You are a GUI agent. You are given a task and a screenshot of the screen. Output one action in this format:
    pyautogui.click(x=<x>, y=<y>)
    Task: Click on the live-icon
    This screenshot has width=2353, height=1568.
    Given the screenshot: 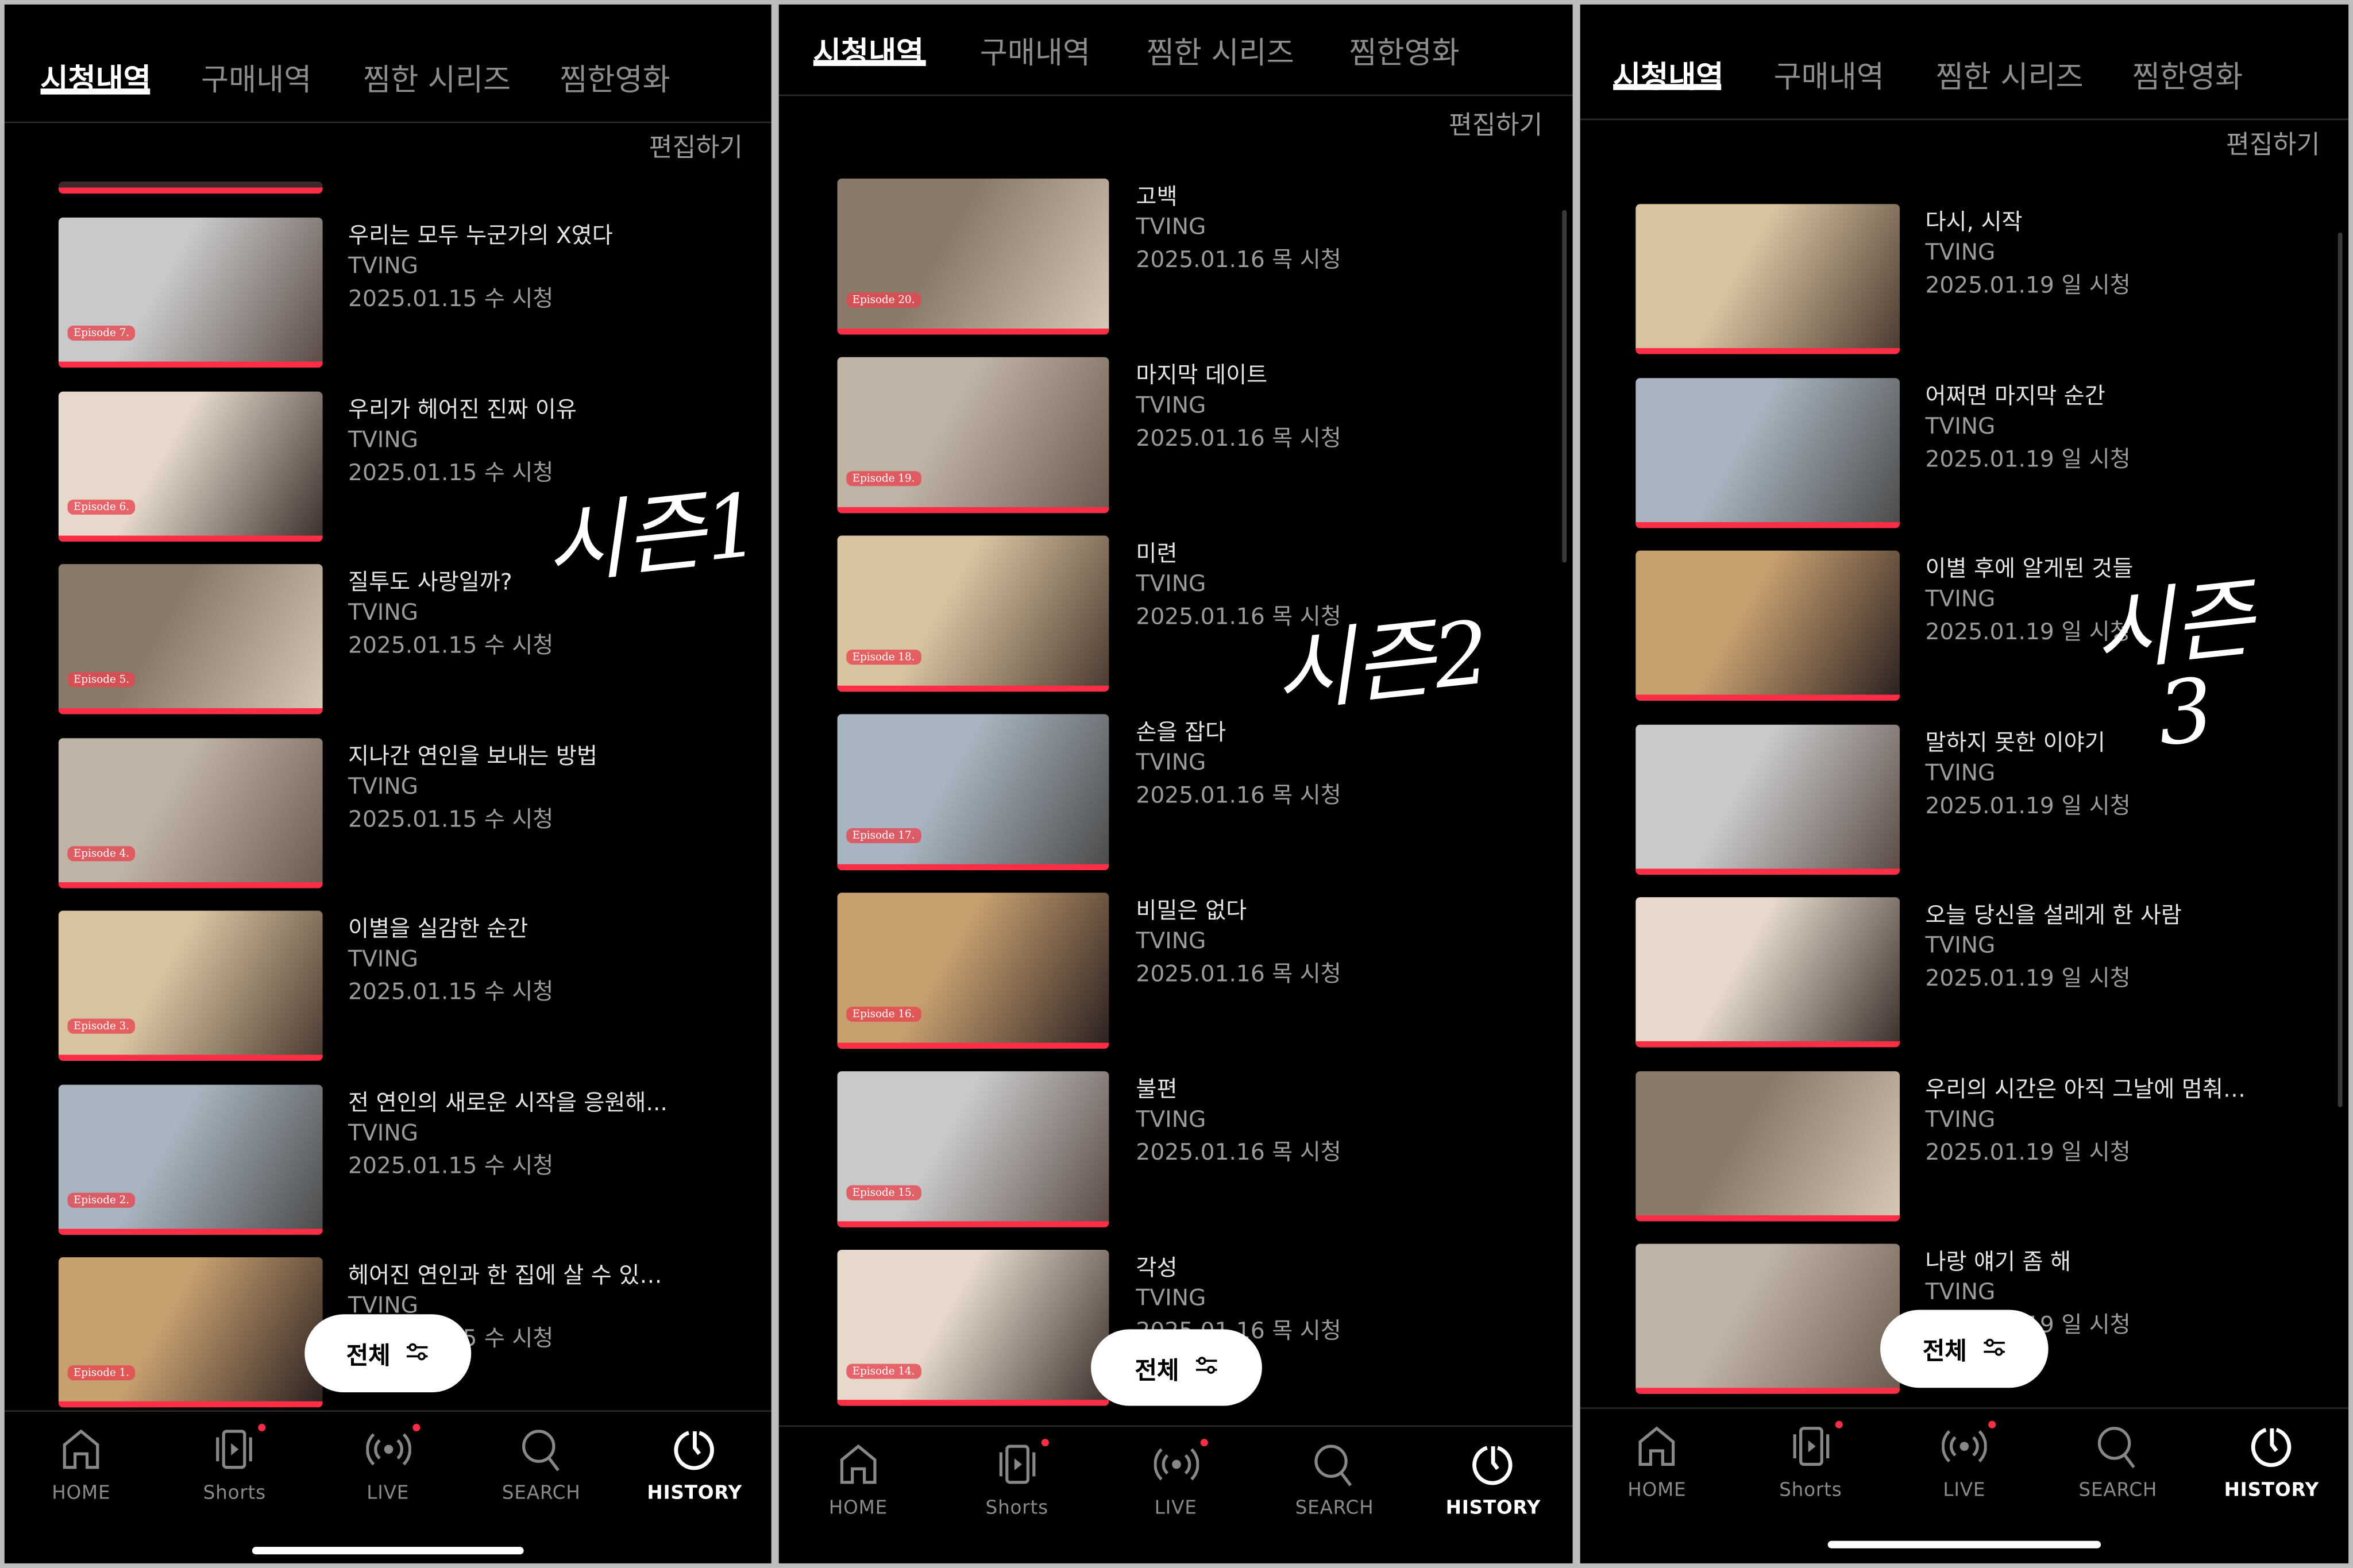 What is the action you would take?
    pyautogui.click(x=388, y=1449)
    